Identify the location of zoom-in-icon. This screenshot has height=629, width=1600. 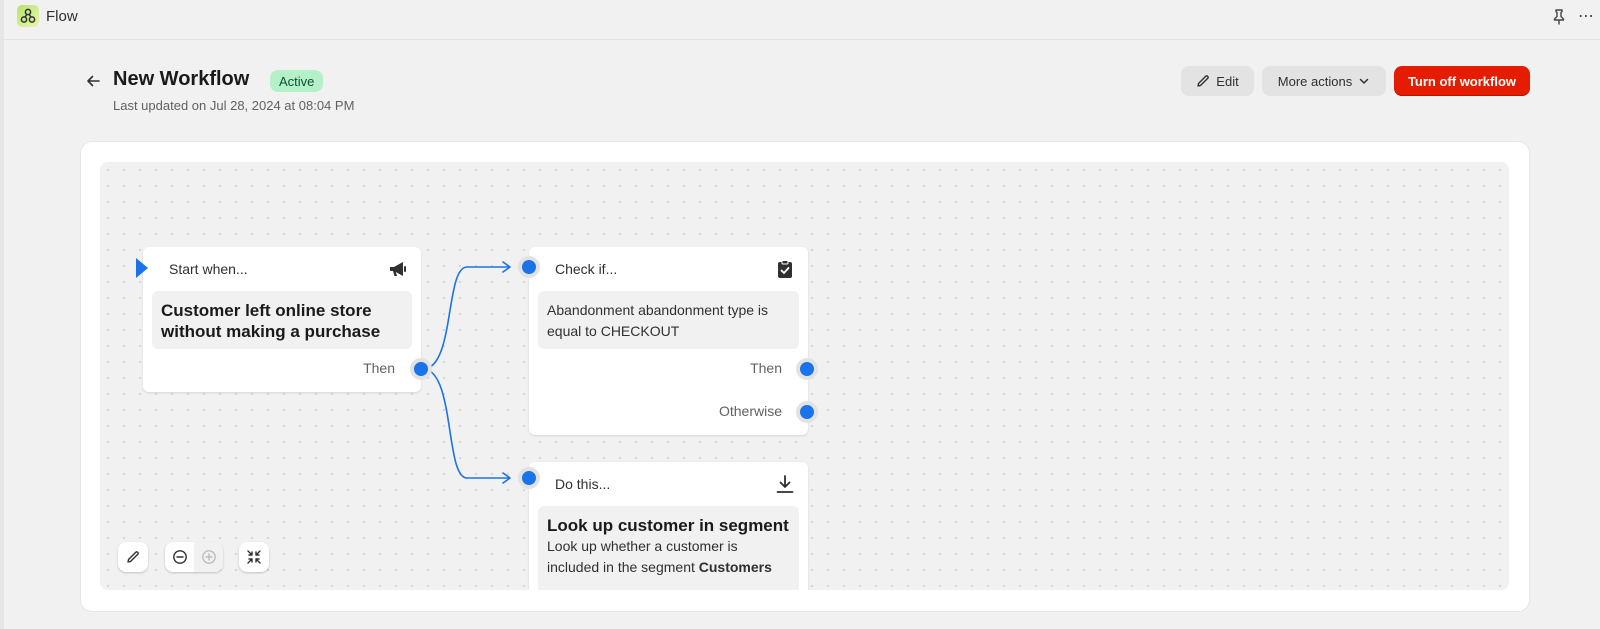
(208, 557).